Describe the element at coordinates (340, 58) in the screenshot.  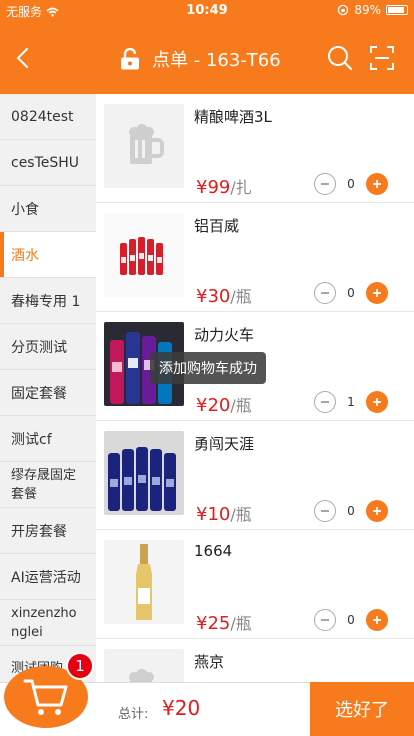
I see `search-icon` at that location.